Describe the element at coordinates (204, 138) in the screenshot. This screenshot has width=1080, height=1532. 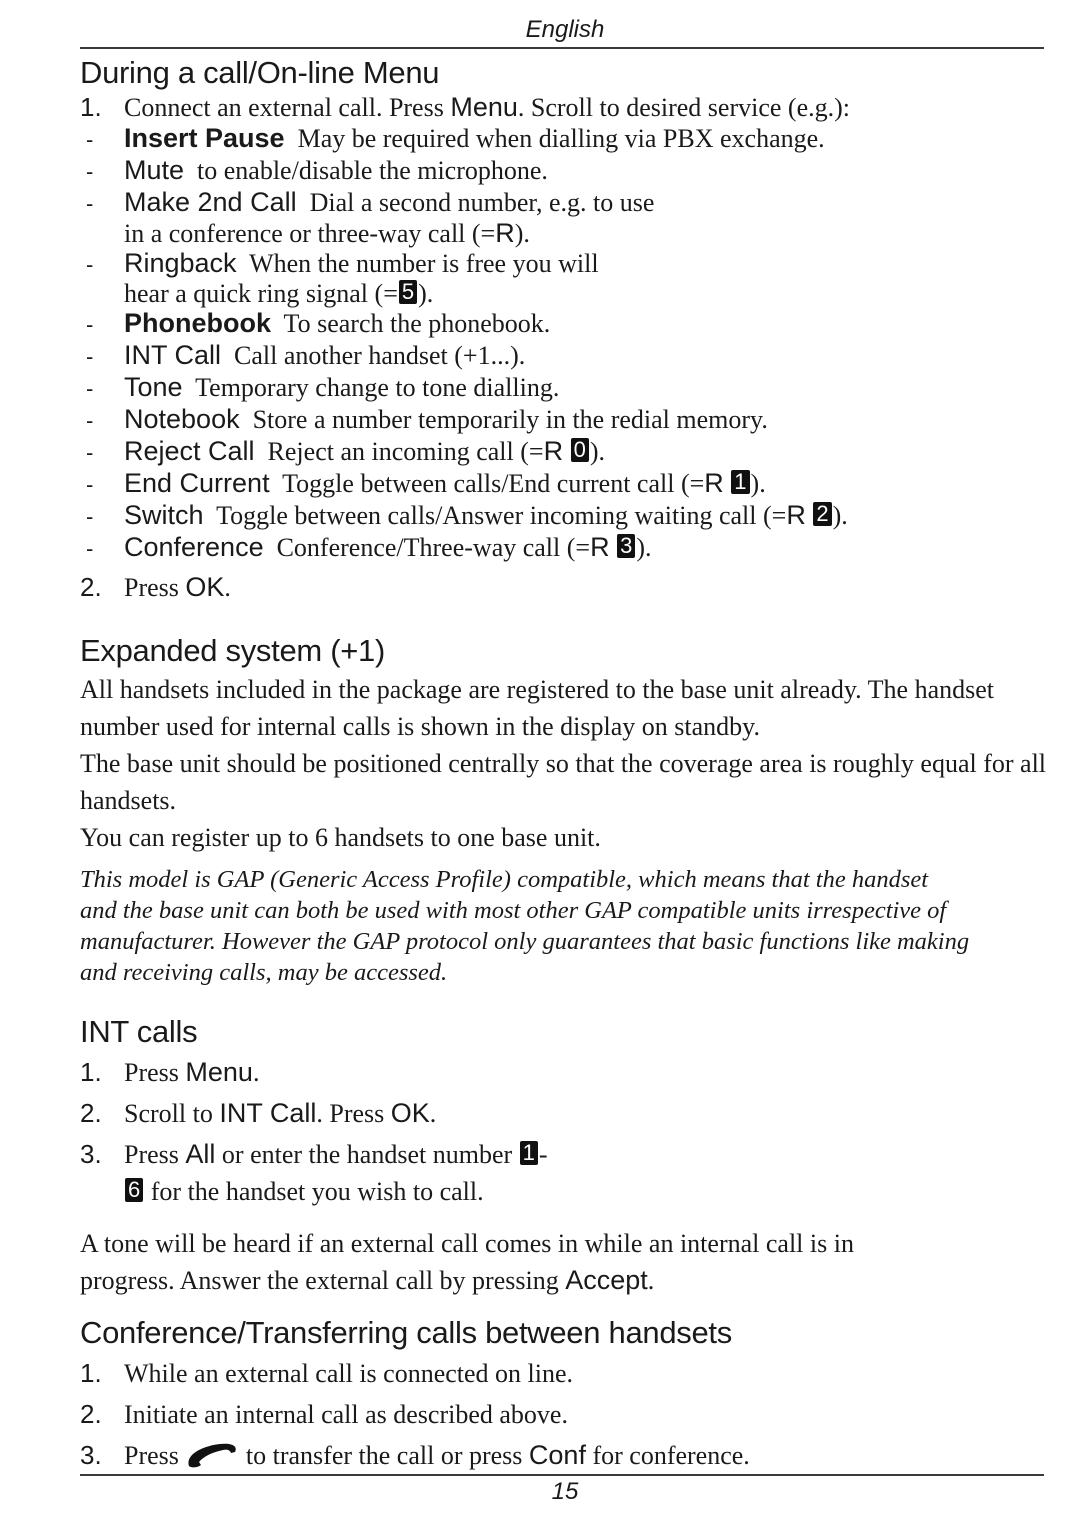
I see `menu-item-label: Insert Pause` at that location.